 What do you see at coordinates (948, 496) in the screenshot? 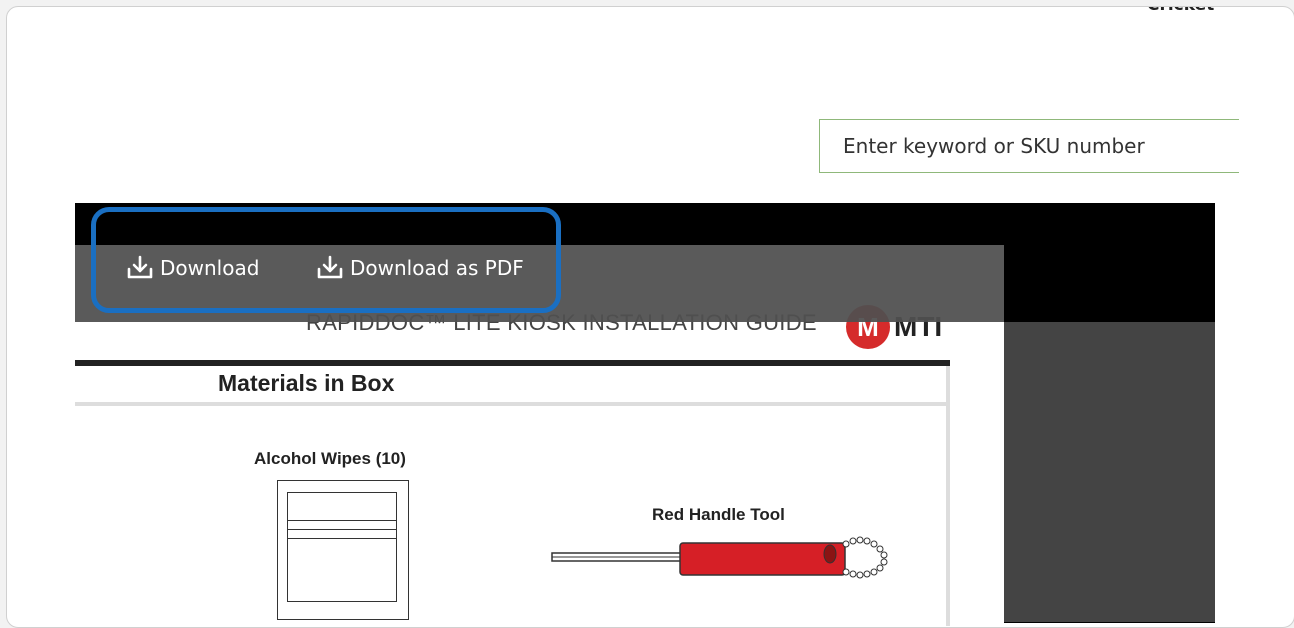
I see `section-border` at bounding box center [948, 496].